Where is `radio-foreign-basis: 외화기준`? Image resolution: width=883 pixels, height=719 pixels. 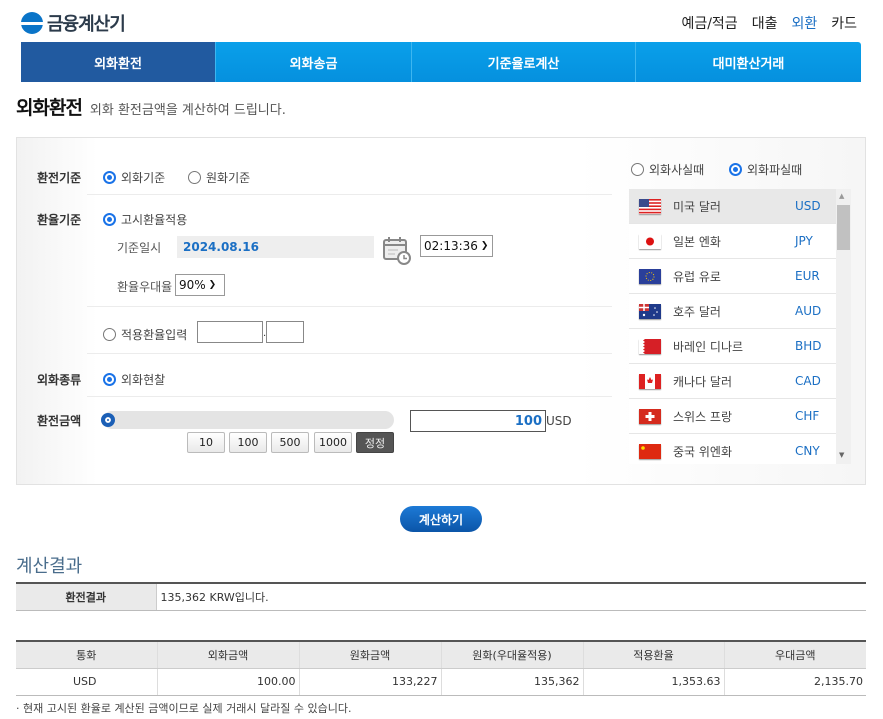 radio-foreign-basis: 외화기준 is located at coordinates (134, 177).